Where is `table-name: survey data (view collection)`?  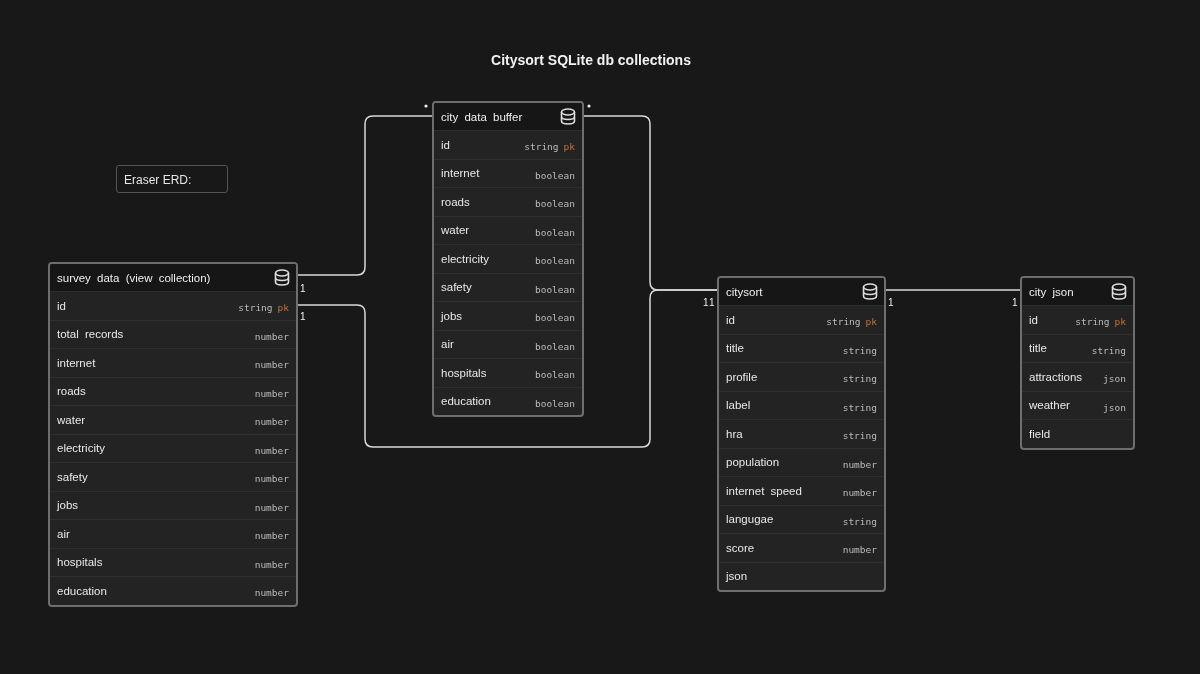 table-name: survey data (view collection) is located at coordinates (134, 277).